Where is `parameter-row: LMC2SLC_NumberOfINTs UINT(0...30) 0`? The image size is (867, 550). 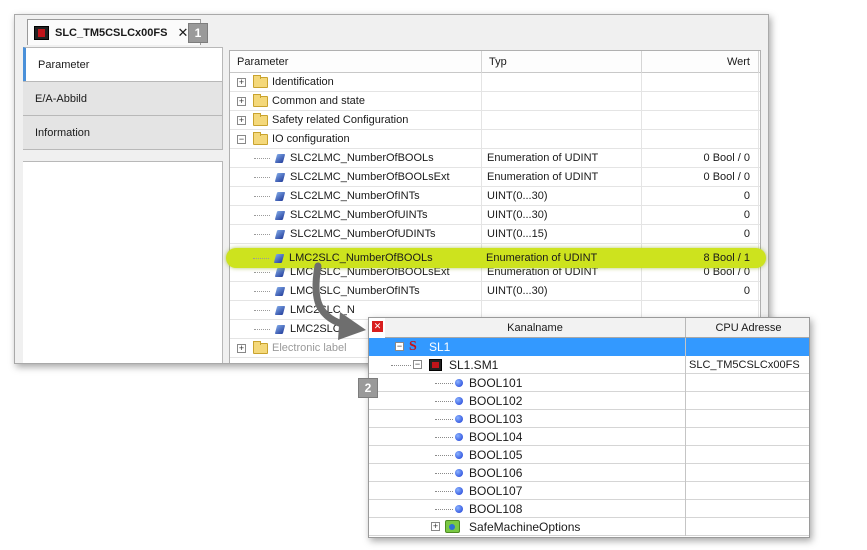 parameter-row: LMC2SLC_NumberOfINTs UINT(0...30) 0 is located at coordinates (495, 291).